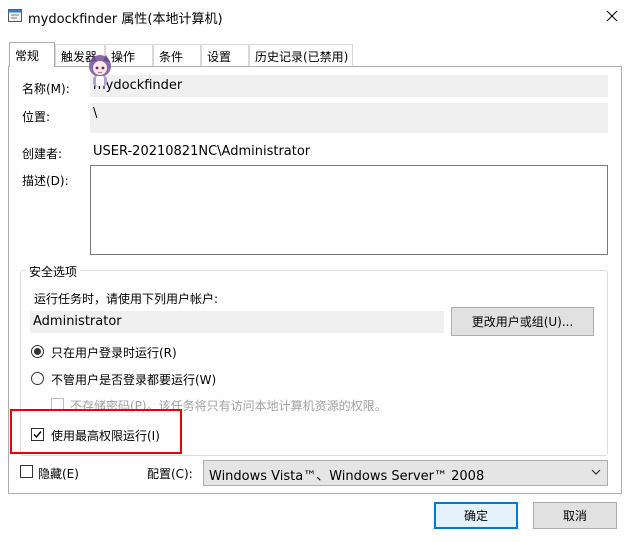  What do you see at coordinates (575, 515) in the screenshot?
I see `cancel-button: 取消` at bounding box center [575, 515].